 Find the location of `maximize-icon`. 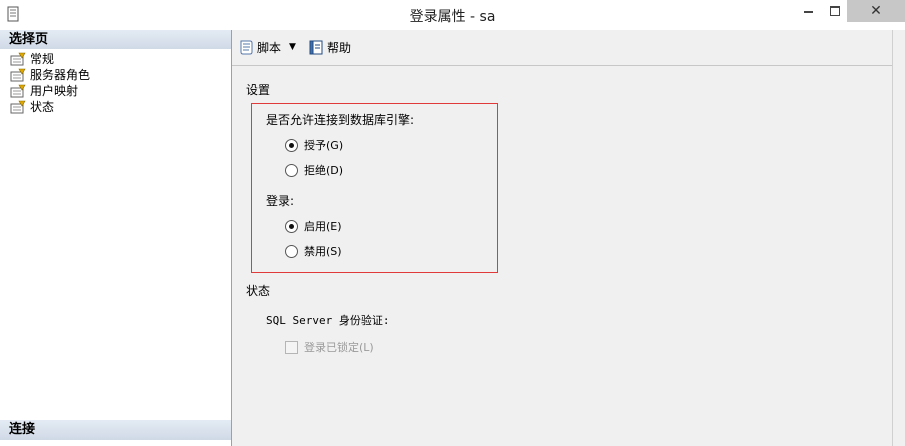

maximize-icon is located at coordinates (835, 11).